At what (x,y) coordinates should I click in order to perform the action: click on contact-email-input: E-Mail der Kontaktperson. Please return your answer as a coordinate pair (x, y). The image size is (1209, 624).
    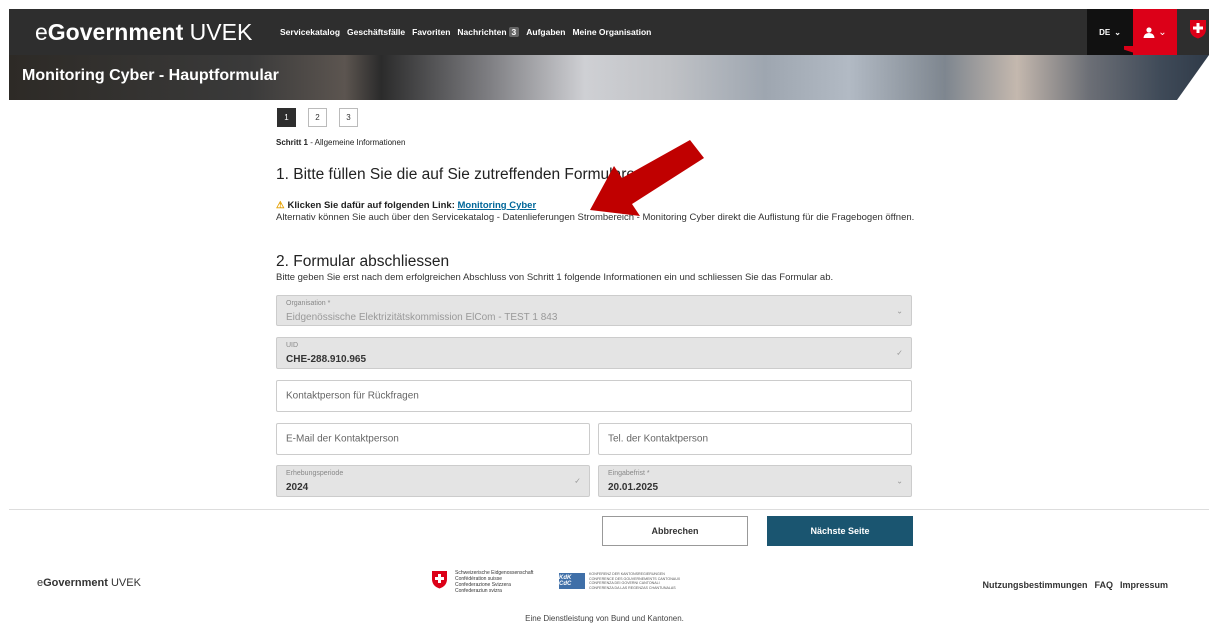
    Looking at the image, I should click on (433, 439).